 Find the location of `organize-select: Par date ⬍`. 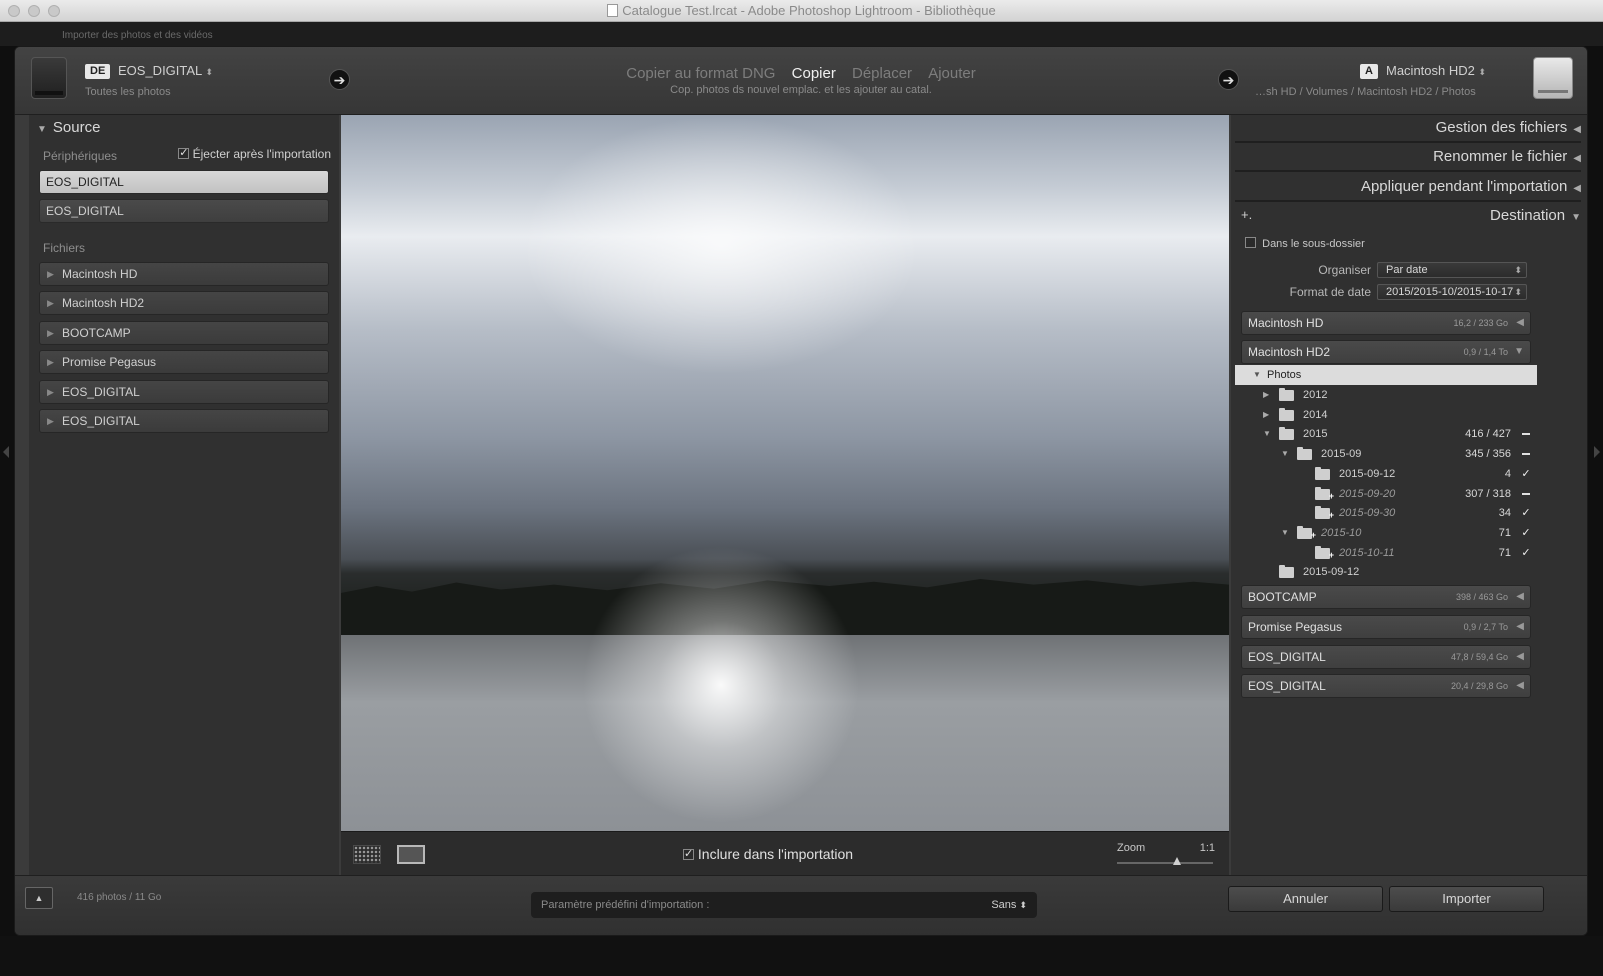

organize-select: Par date ⬍ is located at coordinates (1452, 270).